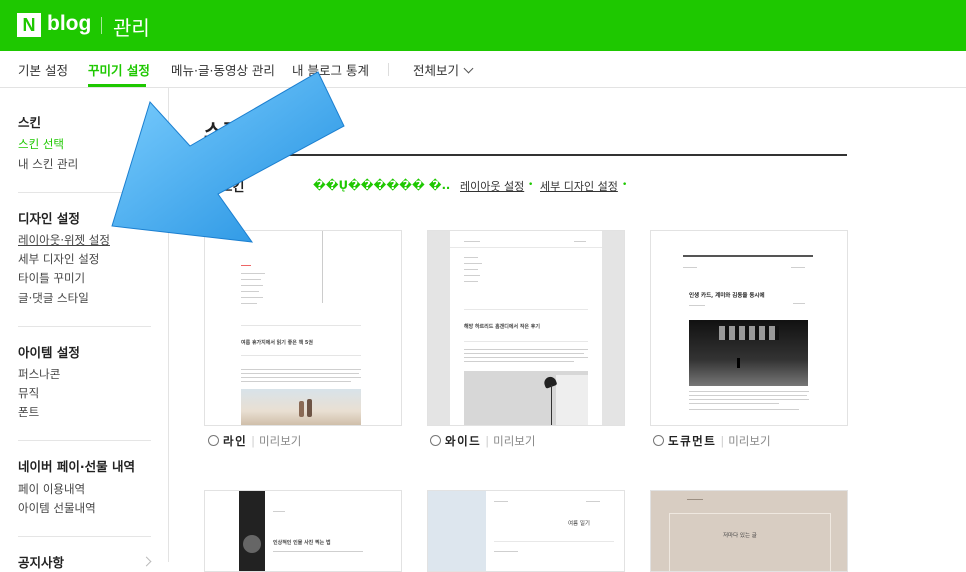 This screenshot has width=966, height=572. Describe the element at coordinates (28, 412) in the screenshot. I see `sidebar-item-font: 폰트` at that location.